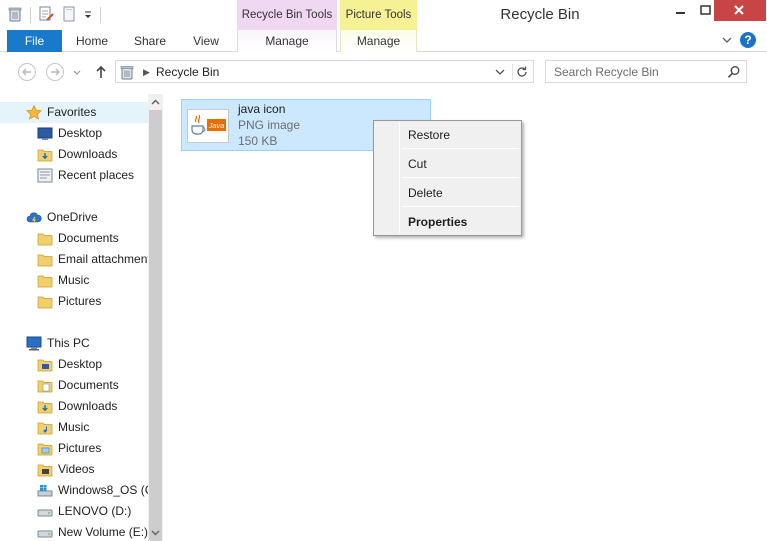 The image size is (767, 541). What do you see at coordinates (155, 102) in the screenshot?
I see `scroll-up-arrow-icon` at bounding box center [155, 102].